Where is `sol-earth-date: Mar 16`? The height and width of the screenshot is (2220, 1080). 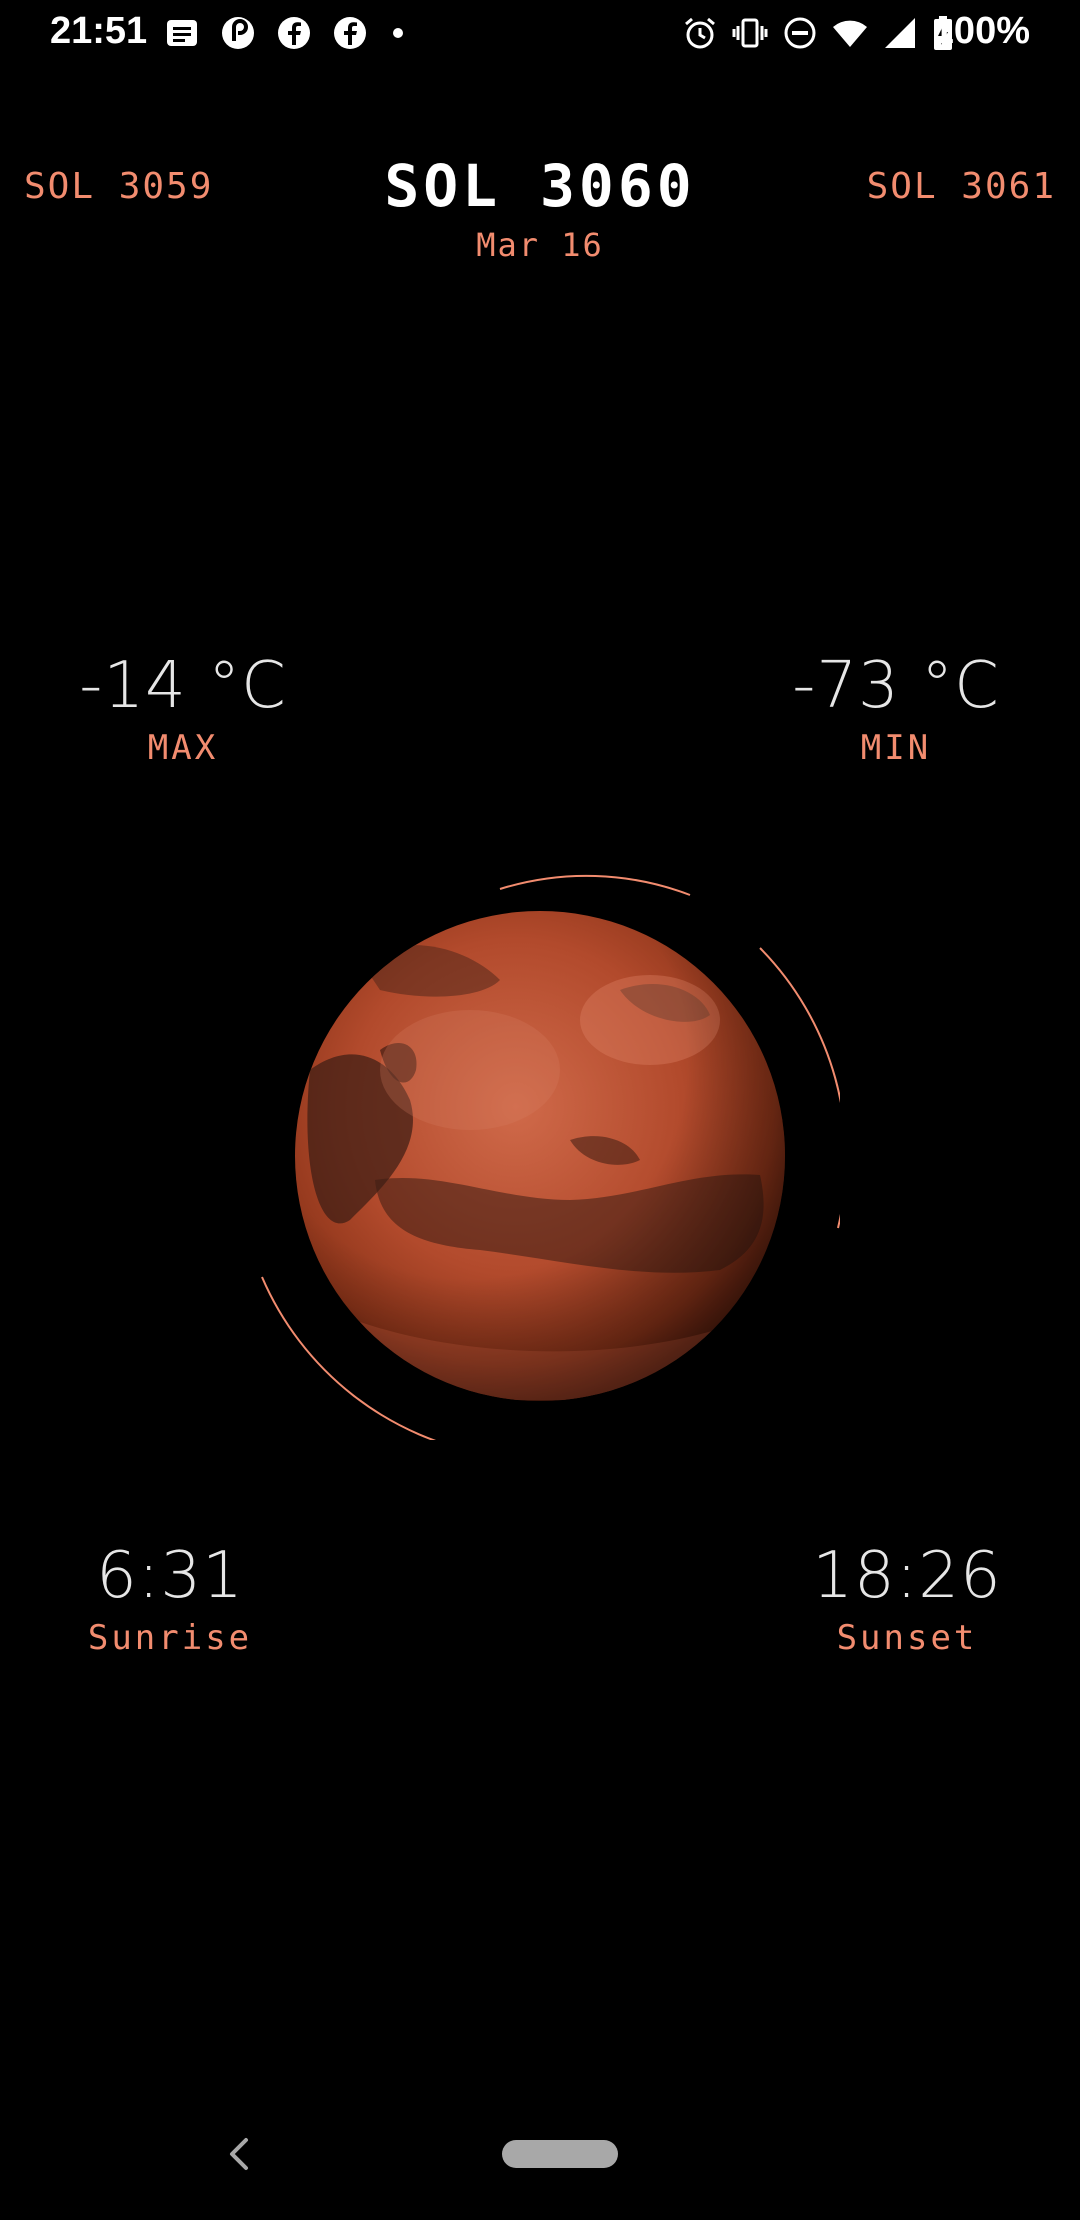 sol-earth-date: Mar 16 is located at coordinates (540, 245).